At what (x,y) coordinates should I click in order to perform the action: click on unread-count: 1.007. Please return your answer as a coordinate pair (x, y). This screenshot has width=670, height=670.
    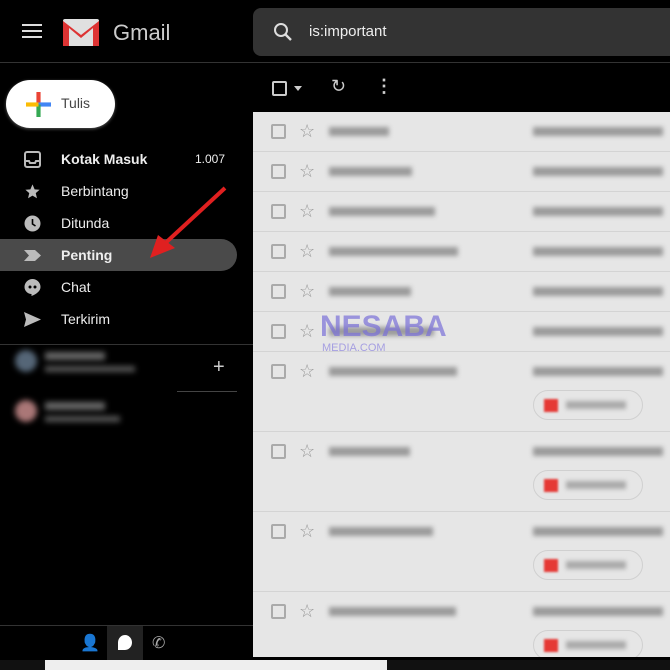
    Looking at the image, I should click on (209, 159).